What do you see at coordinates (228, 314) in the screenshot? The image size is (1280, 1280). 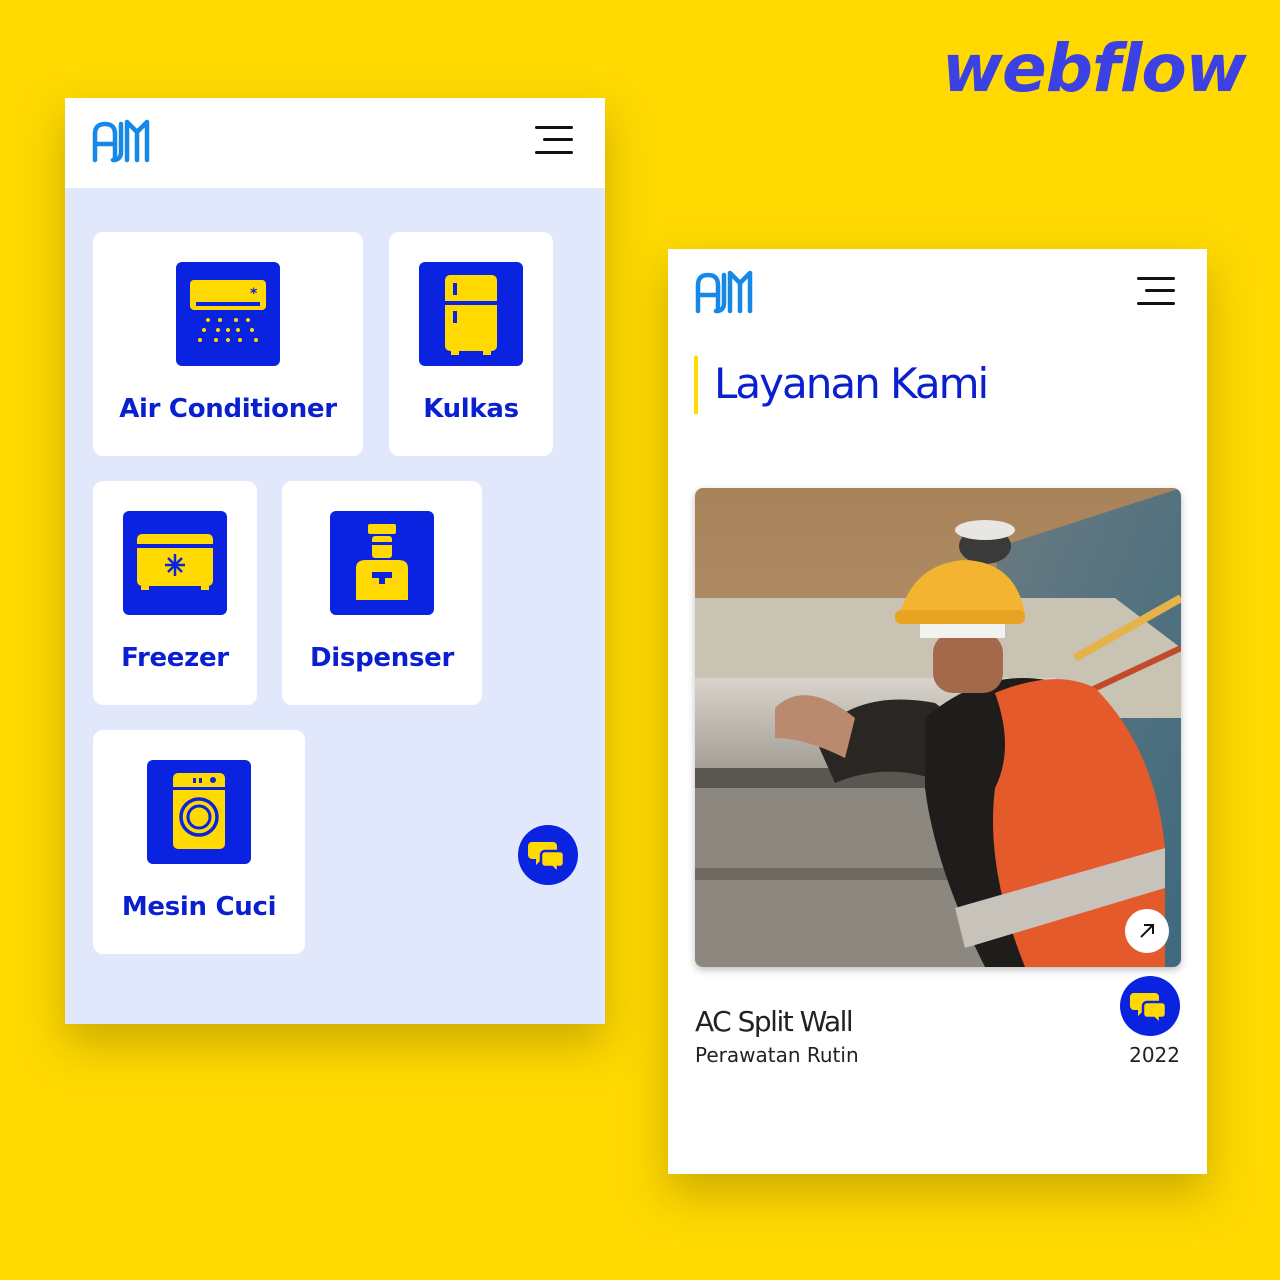 I see `air-conditioner-icon: *` at bounding box center [228, 314].